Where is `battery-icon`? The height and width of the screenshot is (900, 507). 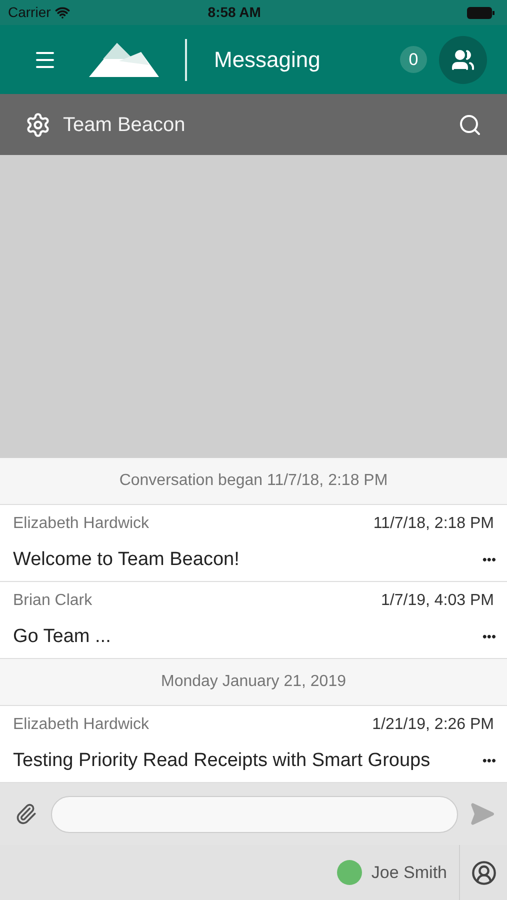
battery-icon is located at coordinates (481, 12).